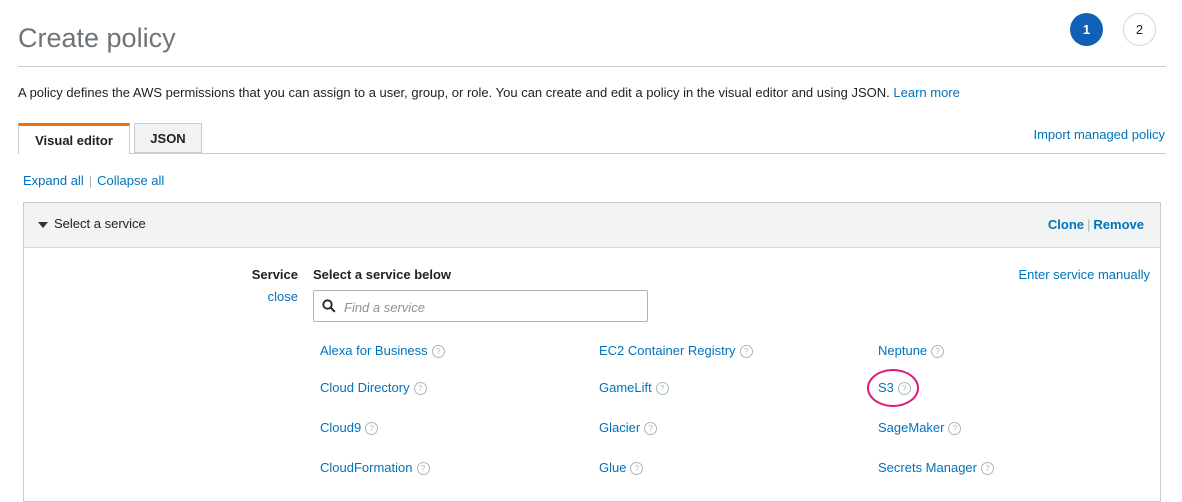  Describe the element at coordinates (274, 296) in the screenshot. I see `close-link: close` at that location.